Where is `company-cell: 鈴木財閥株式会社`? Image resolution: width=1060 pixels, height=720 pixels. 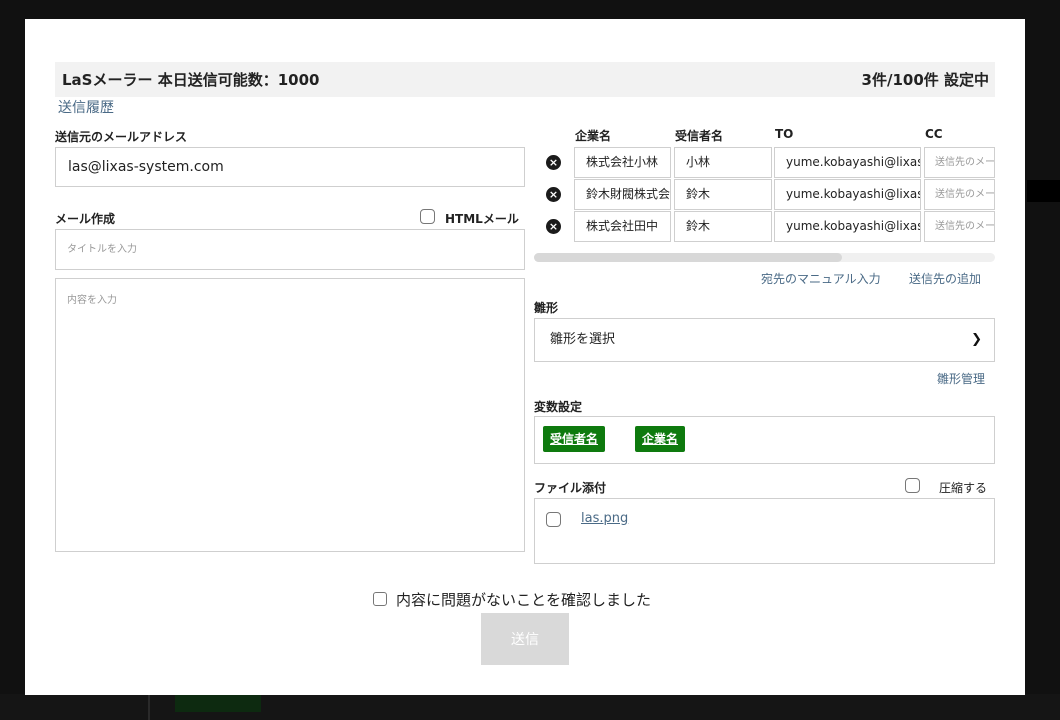 company-cell: 鈴木財閥株式会社 is located at coordinates (622, 194).